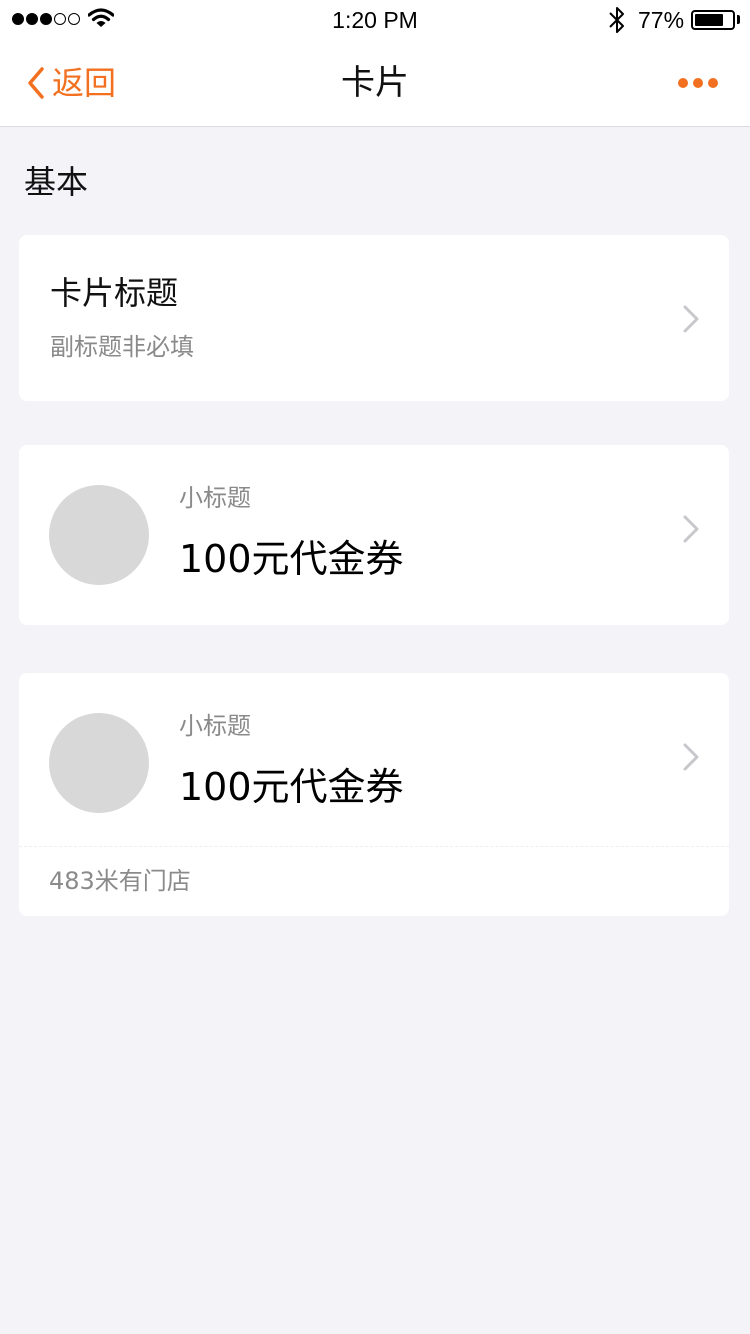 The width and height of the screenshot is (750, 1334). Describe the element at coordinates (374, 846) in the screenshot. I see `divider` at that location.